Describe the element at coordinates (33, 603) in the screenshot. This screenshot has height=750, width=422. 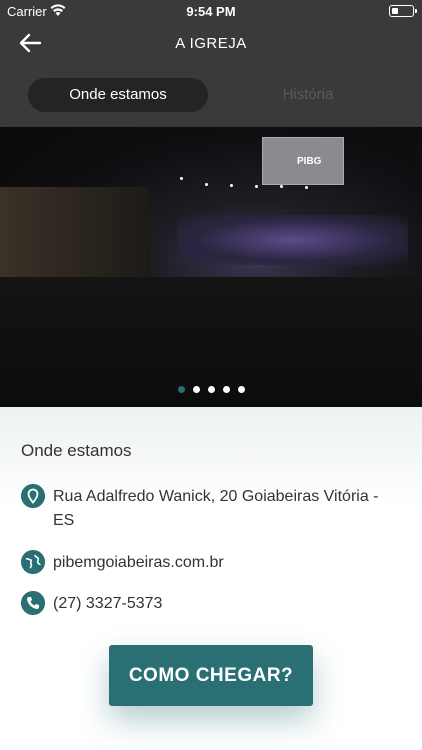
I see `phone-icon` at that location.